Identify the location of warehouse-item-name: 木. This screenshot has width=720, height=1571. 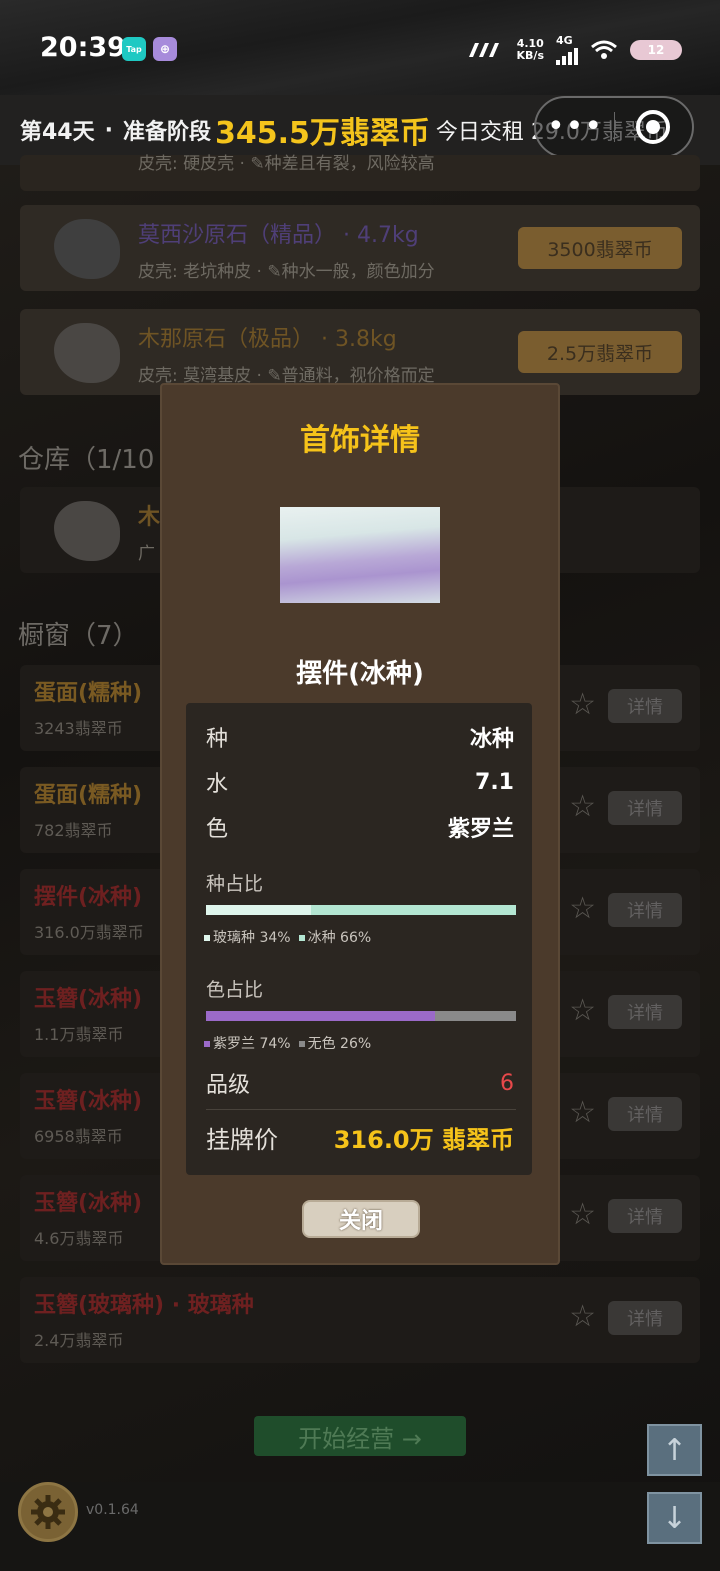
(149, 517).